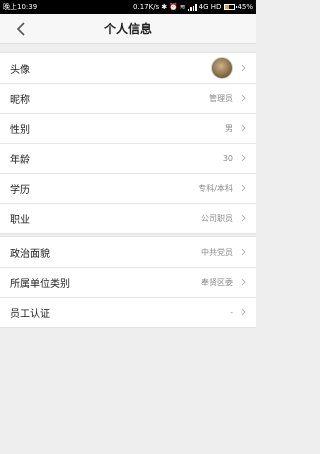  I want to click on network-speed: 0.17K/s, so click(146, 7).